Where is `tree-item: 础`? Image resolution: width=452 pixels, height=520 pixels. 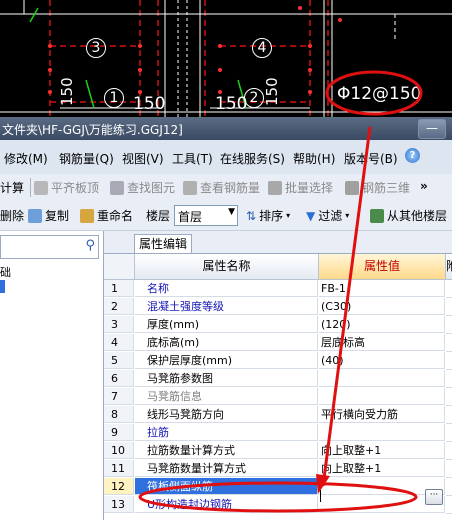 tree-item: 础 is located at coordinates (5, 272).